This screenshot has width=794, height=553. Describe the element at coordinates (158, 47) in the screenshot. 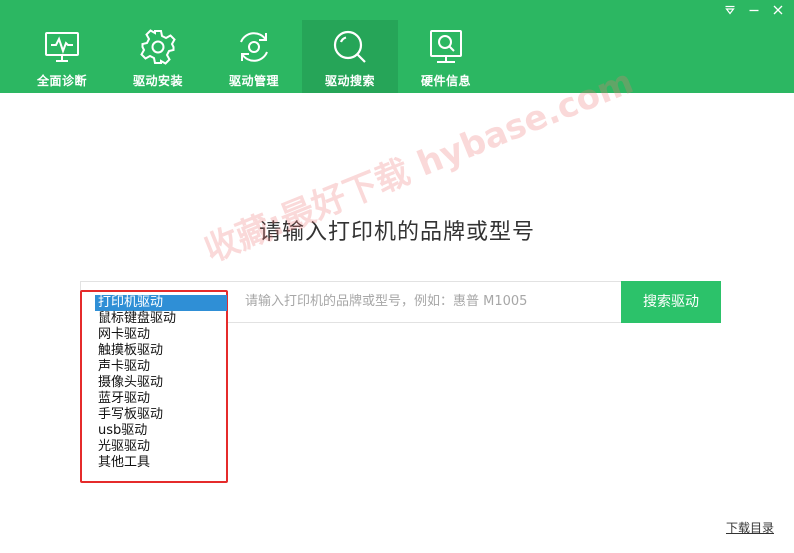

I see `gear-icon` at that location.